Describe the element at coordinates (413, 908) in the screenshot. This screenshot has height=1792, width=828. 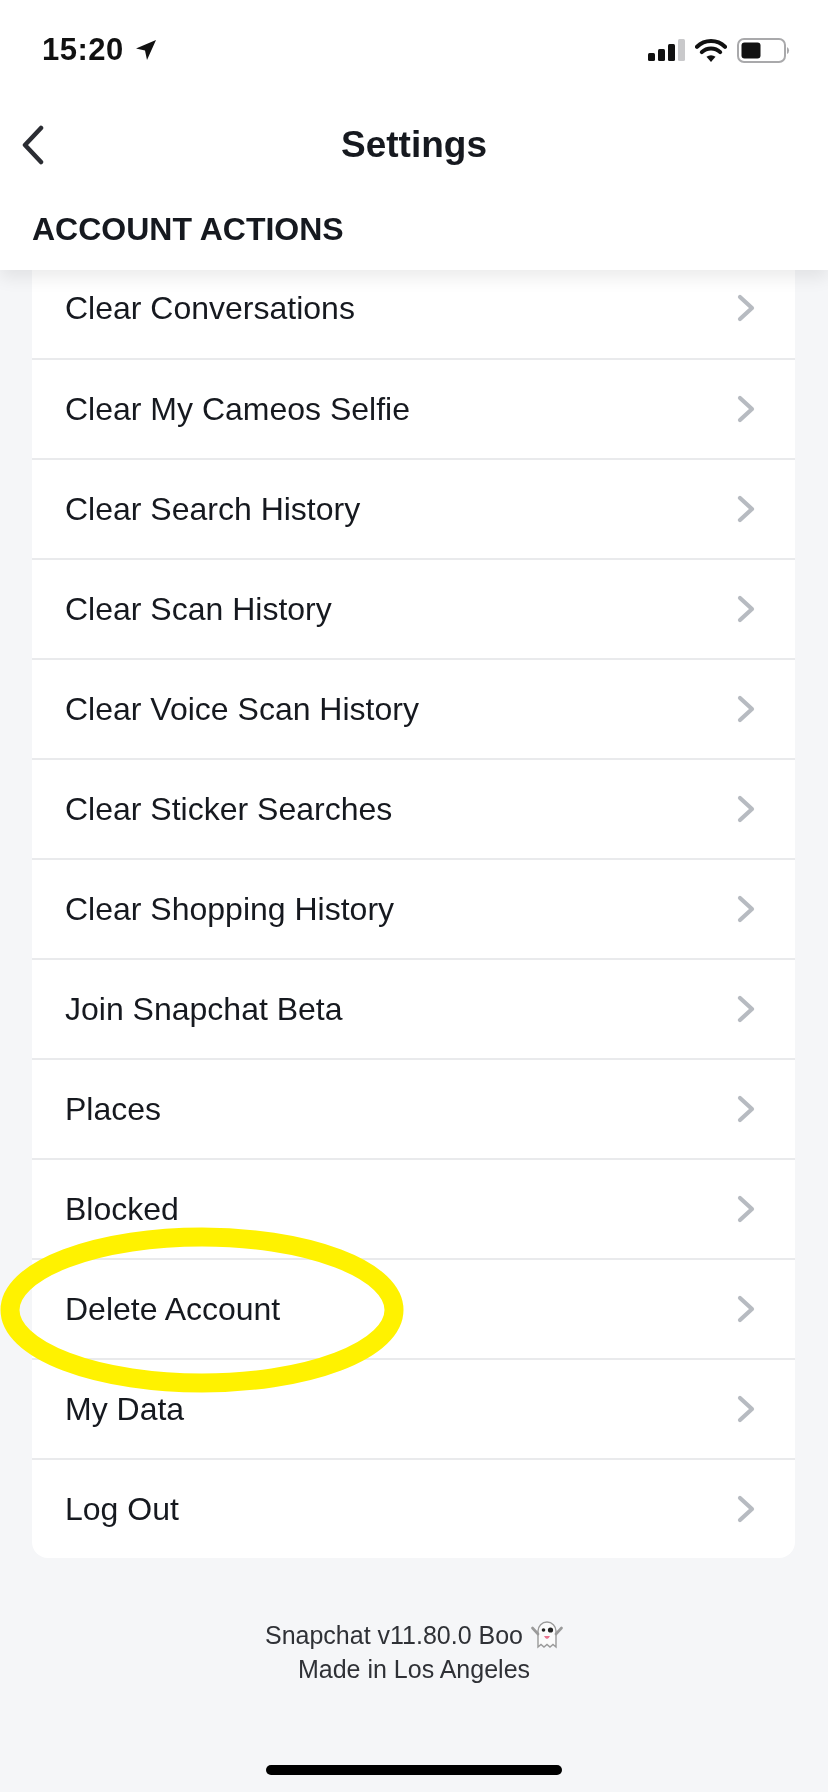
I see `settings-row: Clear Shopping History` at that location.